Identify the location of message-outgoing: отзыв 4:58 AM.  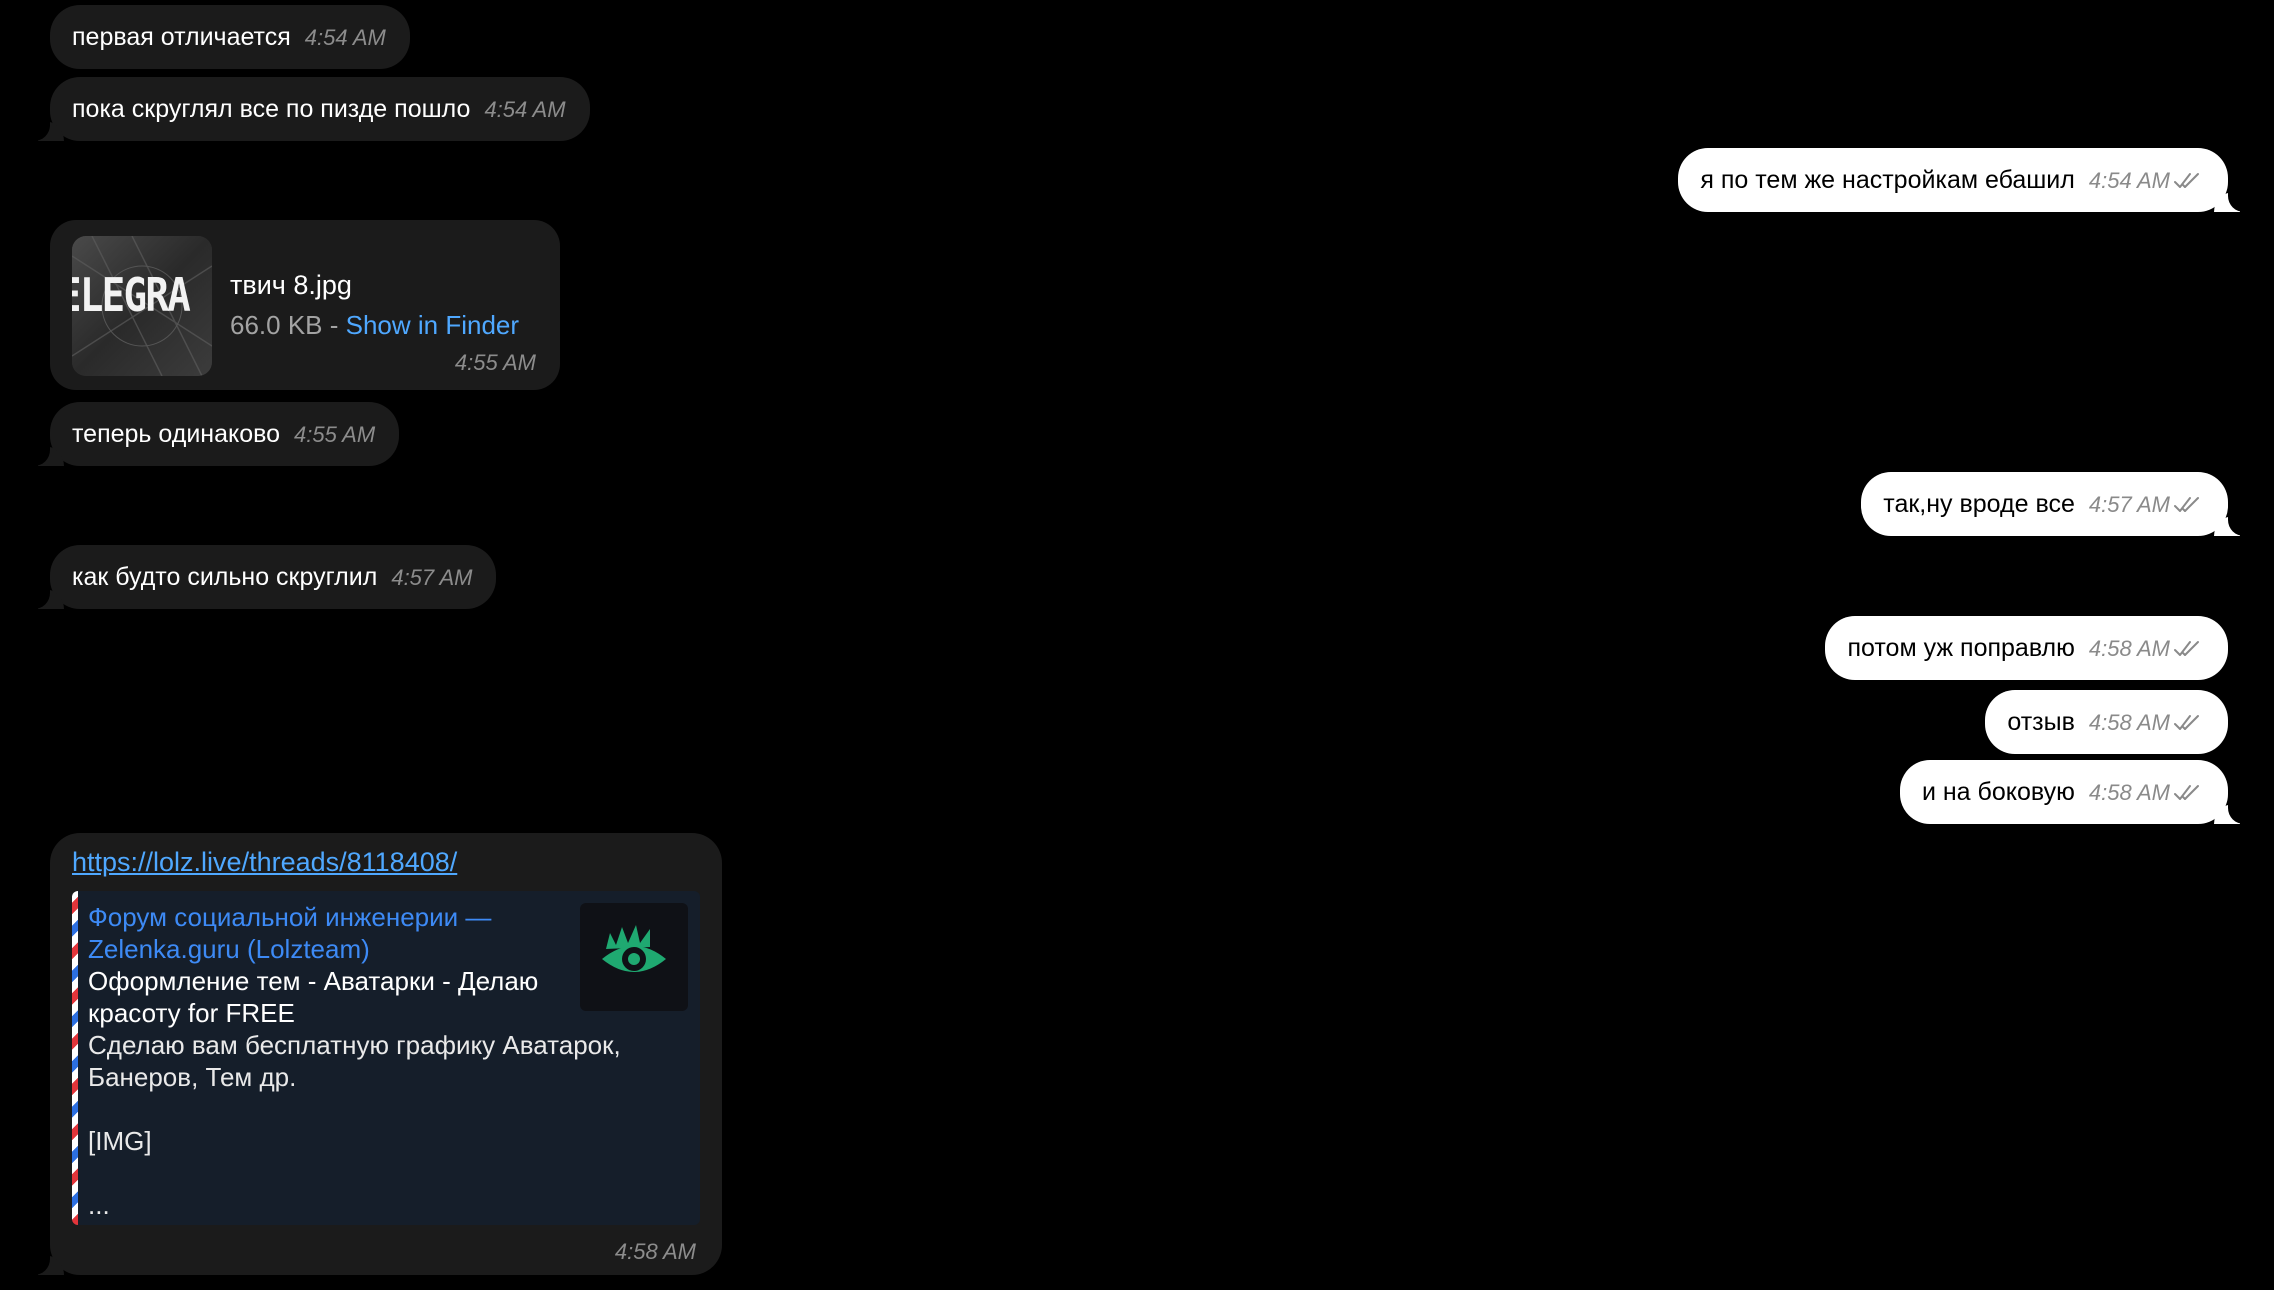
(2106, 722).